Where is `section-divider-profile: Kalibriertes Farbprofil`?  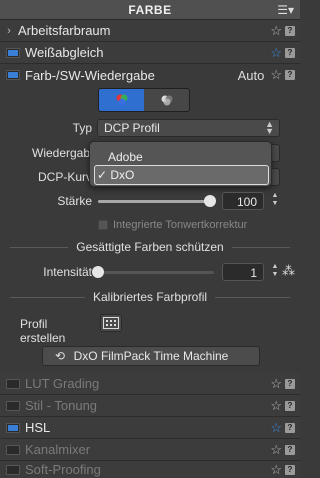
section-divider-profile: Kalibriertes Farbprofil is located at coordinates (150, 297).